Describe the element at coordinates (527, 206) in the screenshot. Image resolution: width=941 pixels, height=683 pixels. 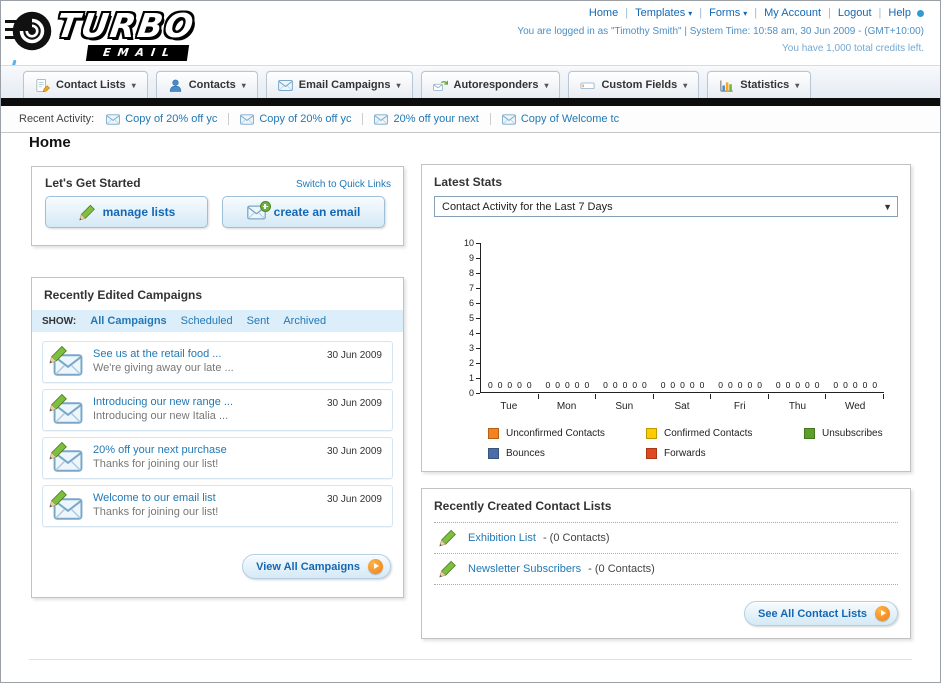
I see `stats-period-value: Contact Activity for the Last 7 Days` at that location.